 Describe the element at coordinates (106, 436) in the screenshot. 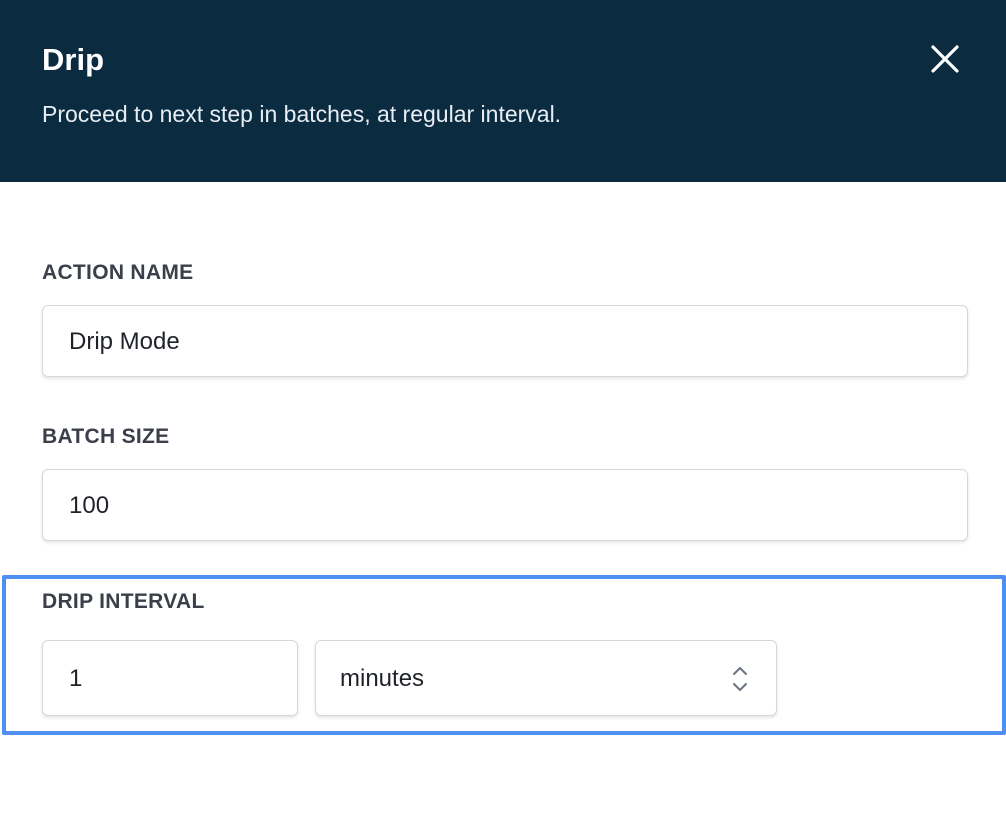

I see `batch-size-label: BATCH SIZE` at that location.